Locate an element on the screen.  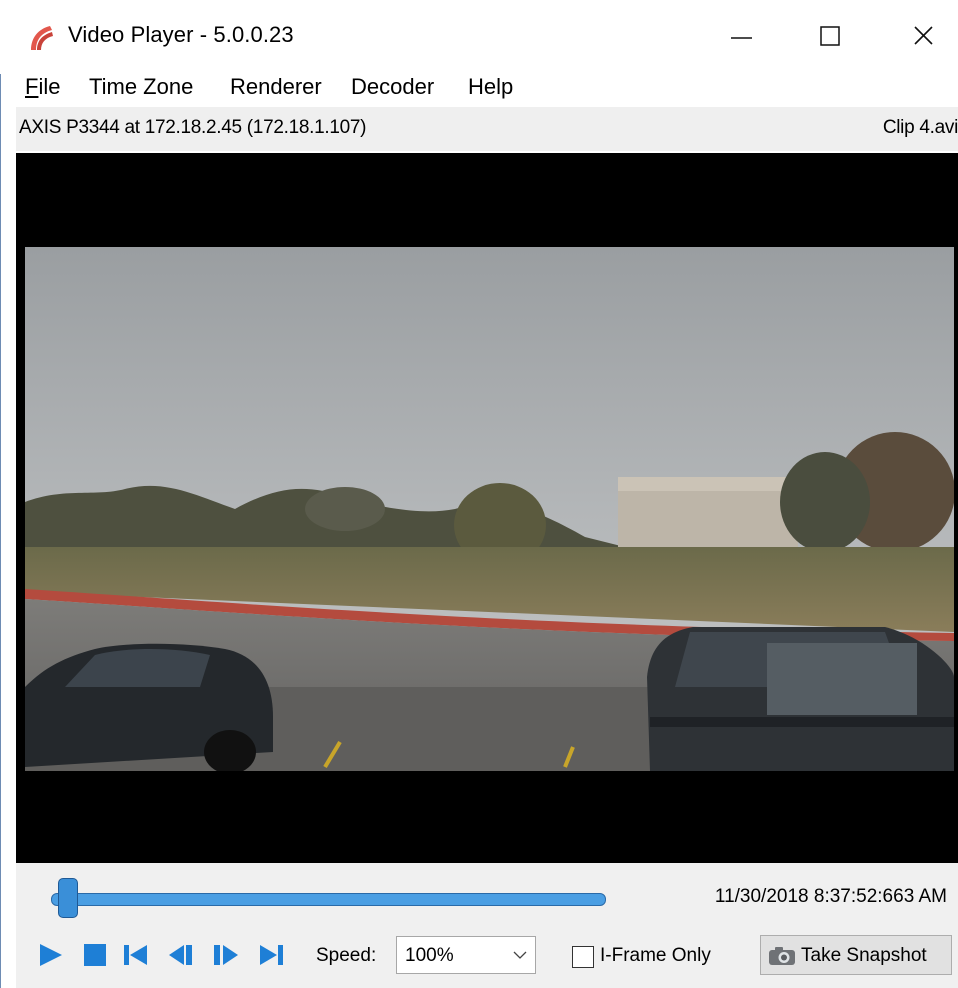
close-button is located at coordinates (923, 36).